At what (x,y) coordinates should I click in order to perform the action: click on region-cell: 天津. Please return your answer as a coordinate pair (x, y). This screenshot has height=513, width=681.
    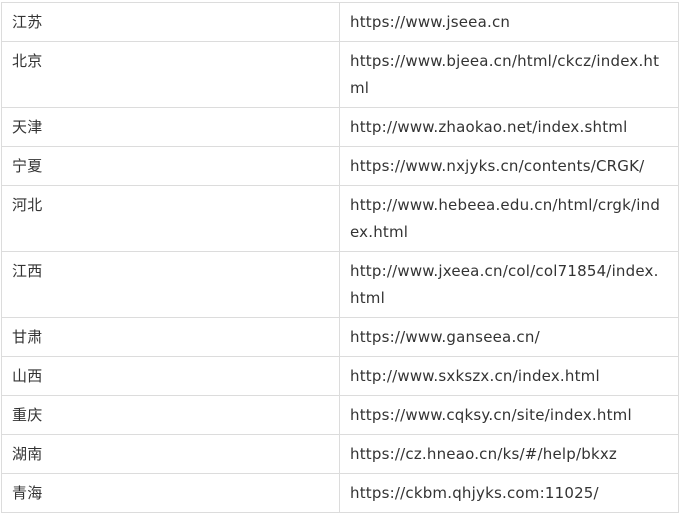
    Looking at the image, I should click on (170, 127).